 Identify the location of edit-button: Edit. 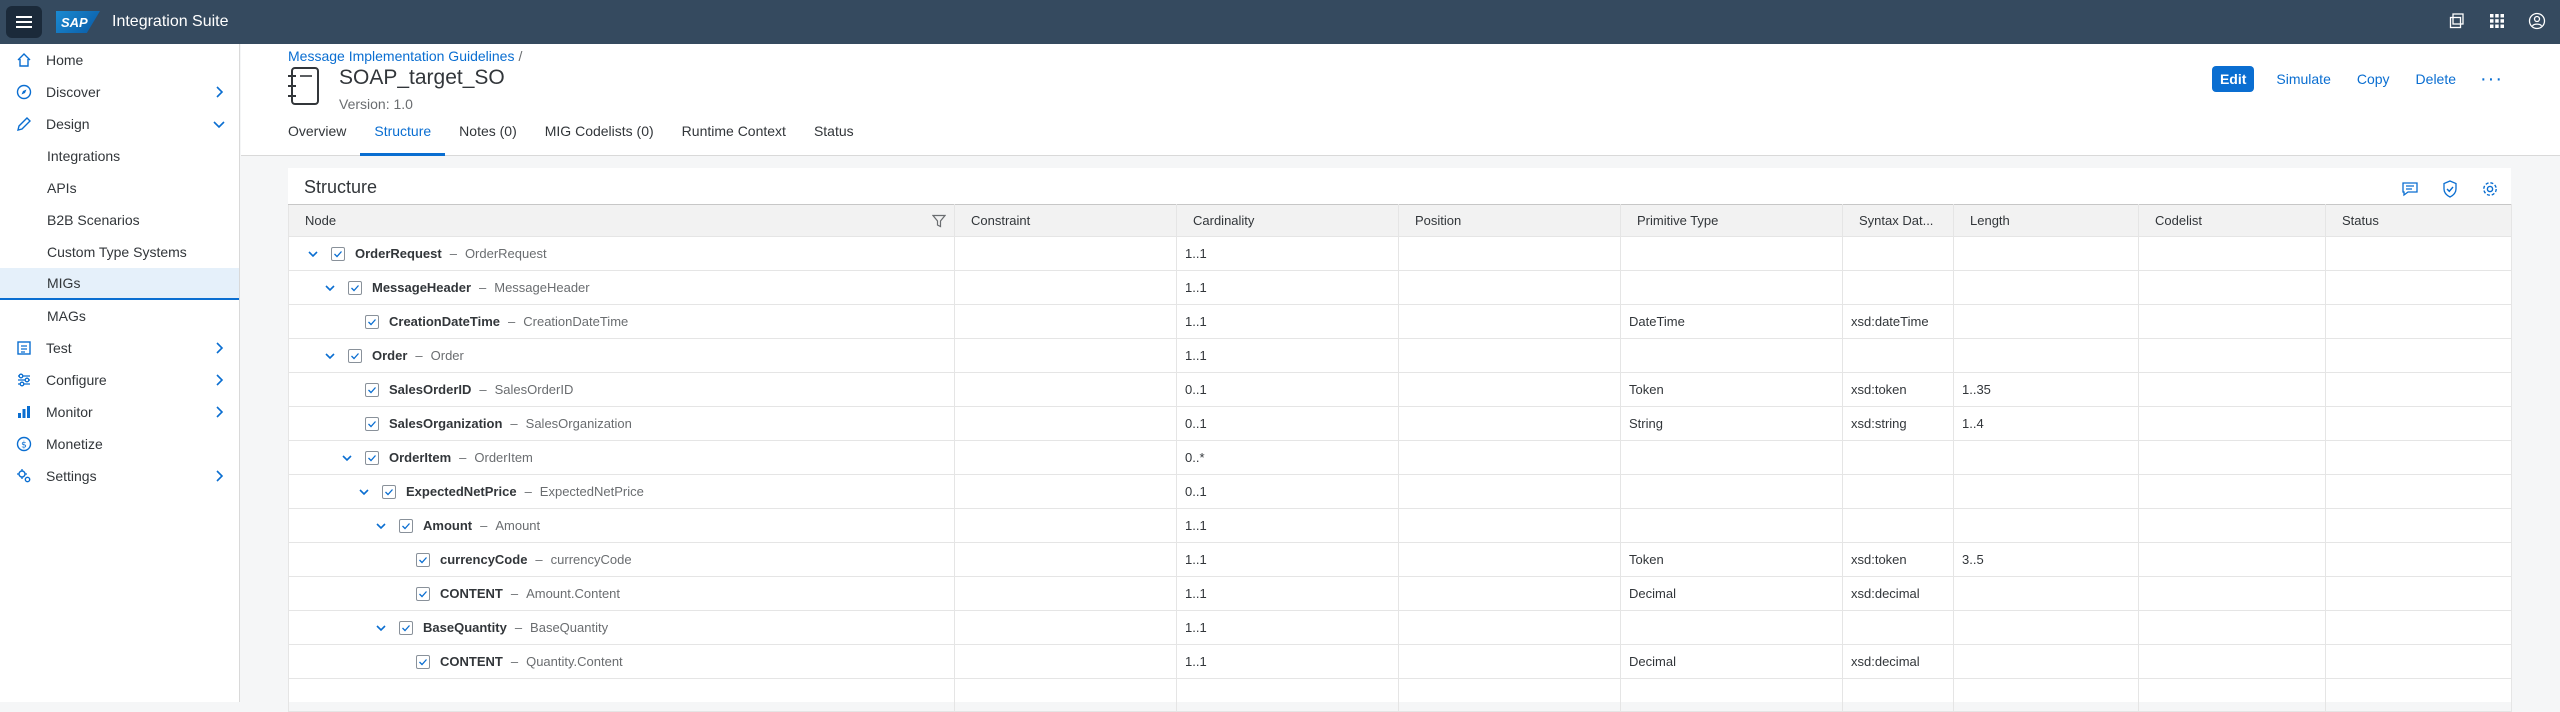
(2233, 79).